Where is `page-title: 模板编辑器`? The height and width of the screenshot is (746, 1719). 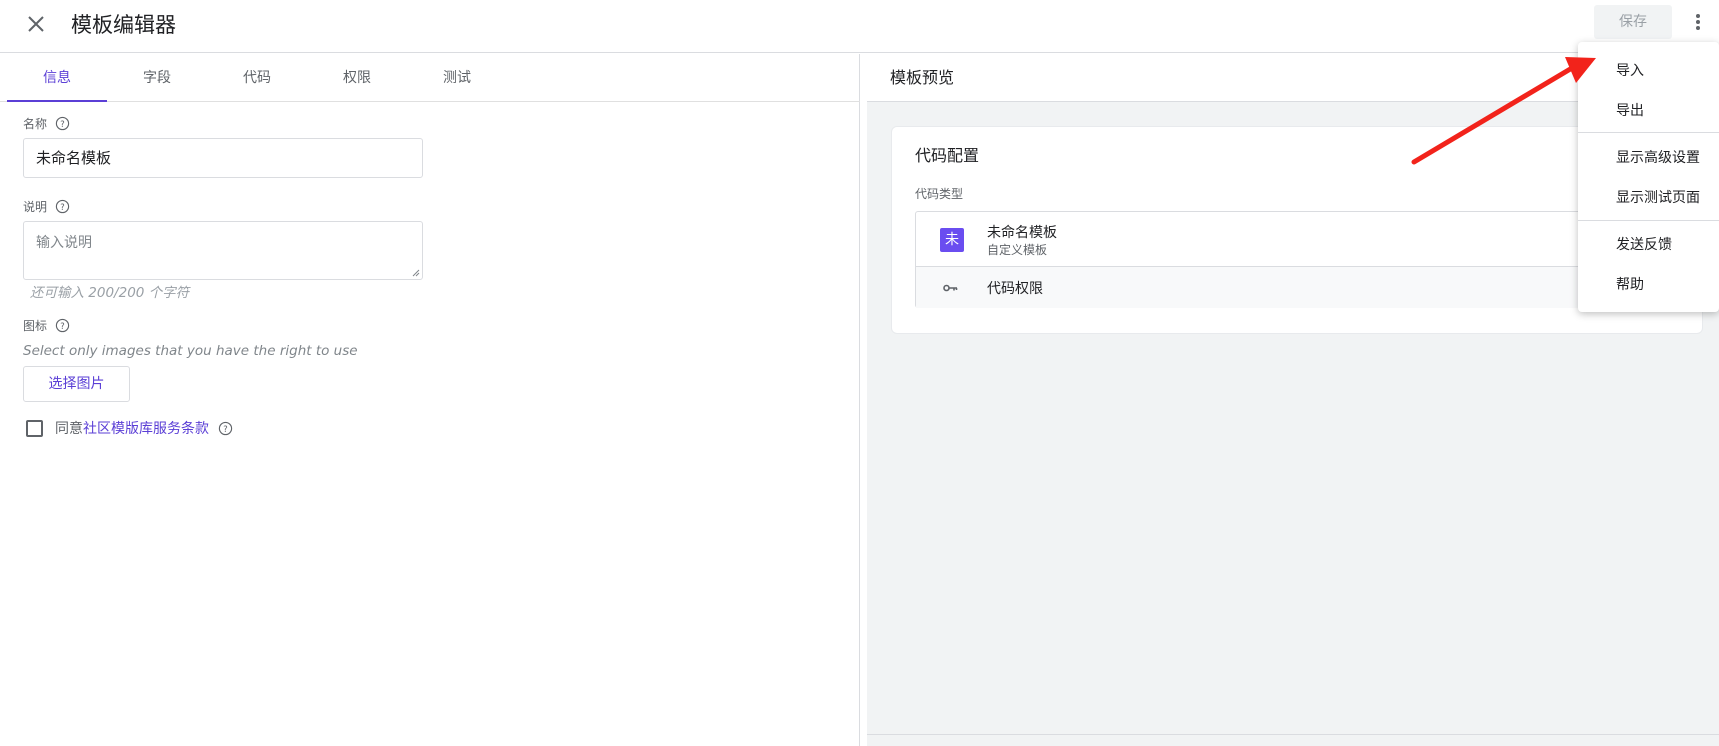
page-title: 模板编辑器 is located at coordinates (123, 25).